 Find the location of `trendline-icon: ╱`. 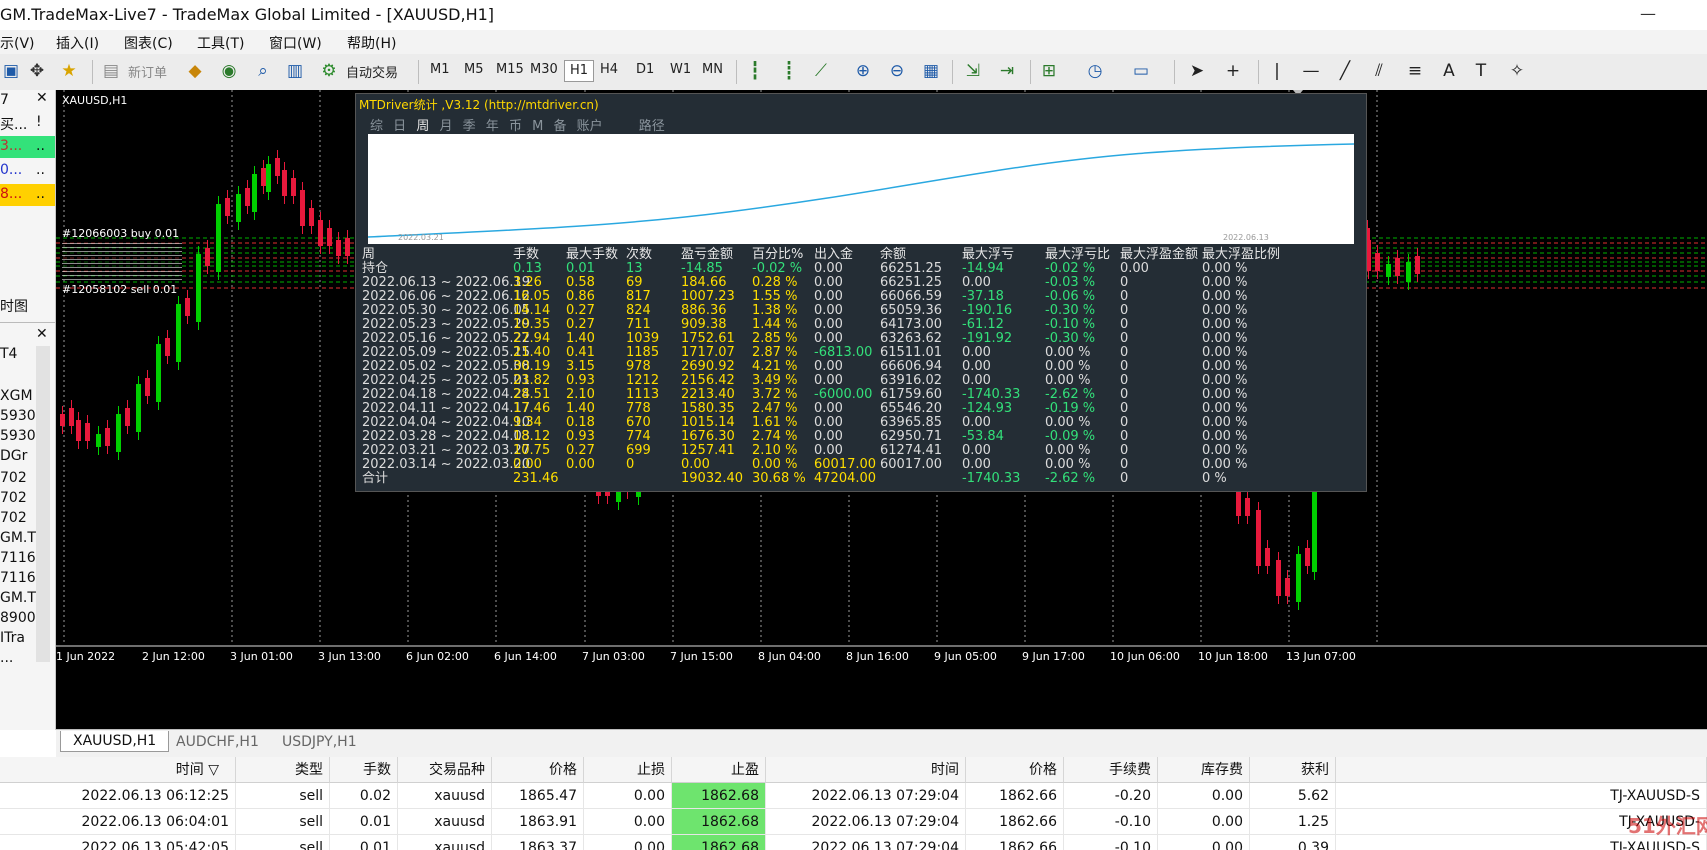

trendline-icon: ╱ is located at coordinates (1345, 71).